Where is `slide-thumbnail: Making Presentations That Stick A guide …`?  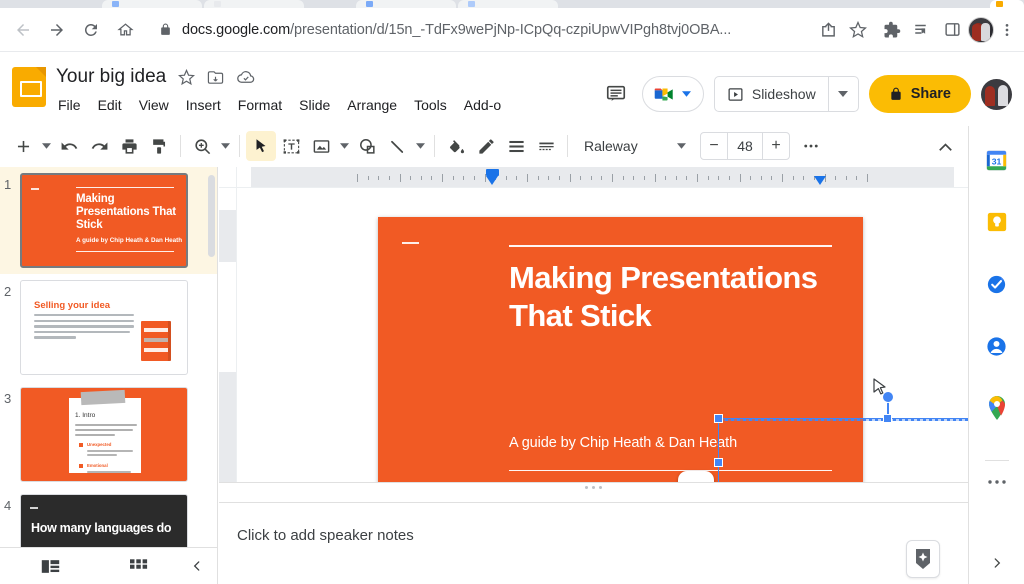 slide-thumbnail: Making Presentations That Stick A guide … is located at coordinates (104, 220).